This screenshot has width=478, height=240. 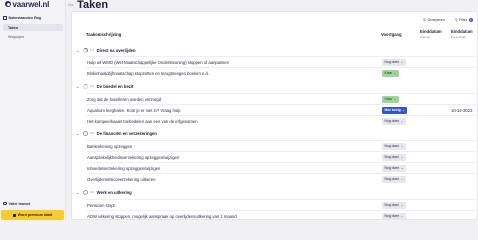 I want to click on sidebar-item-taken: Taken, so click(x=33, y=27).